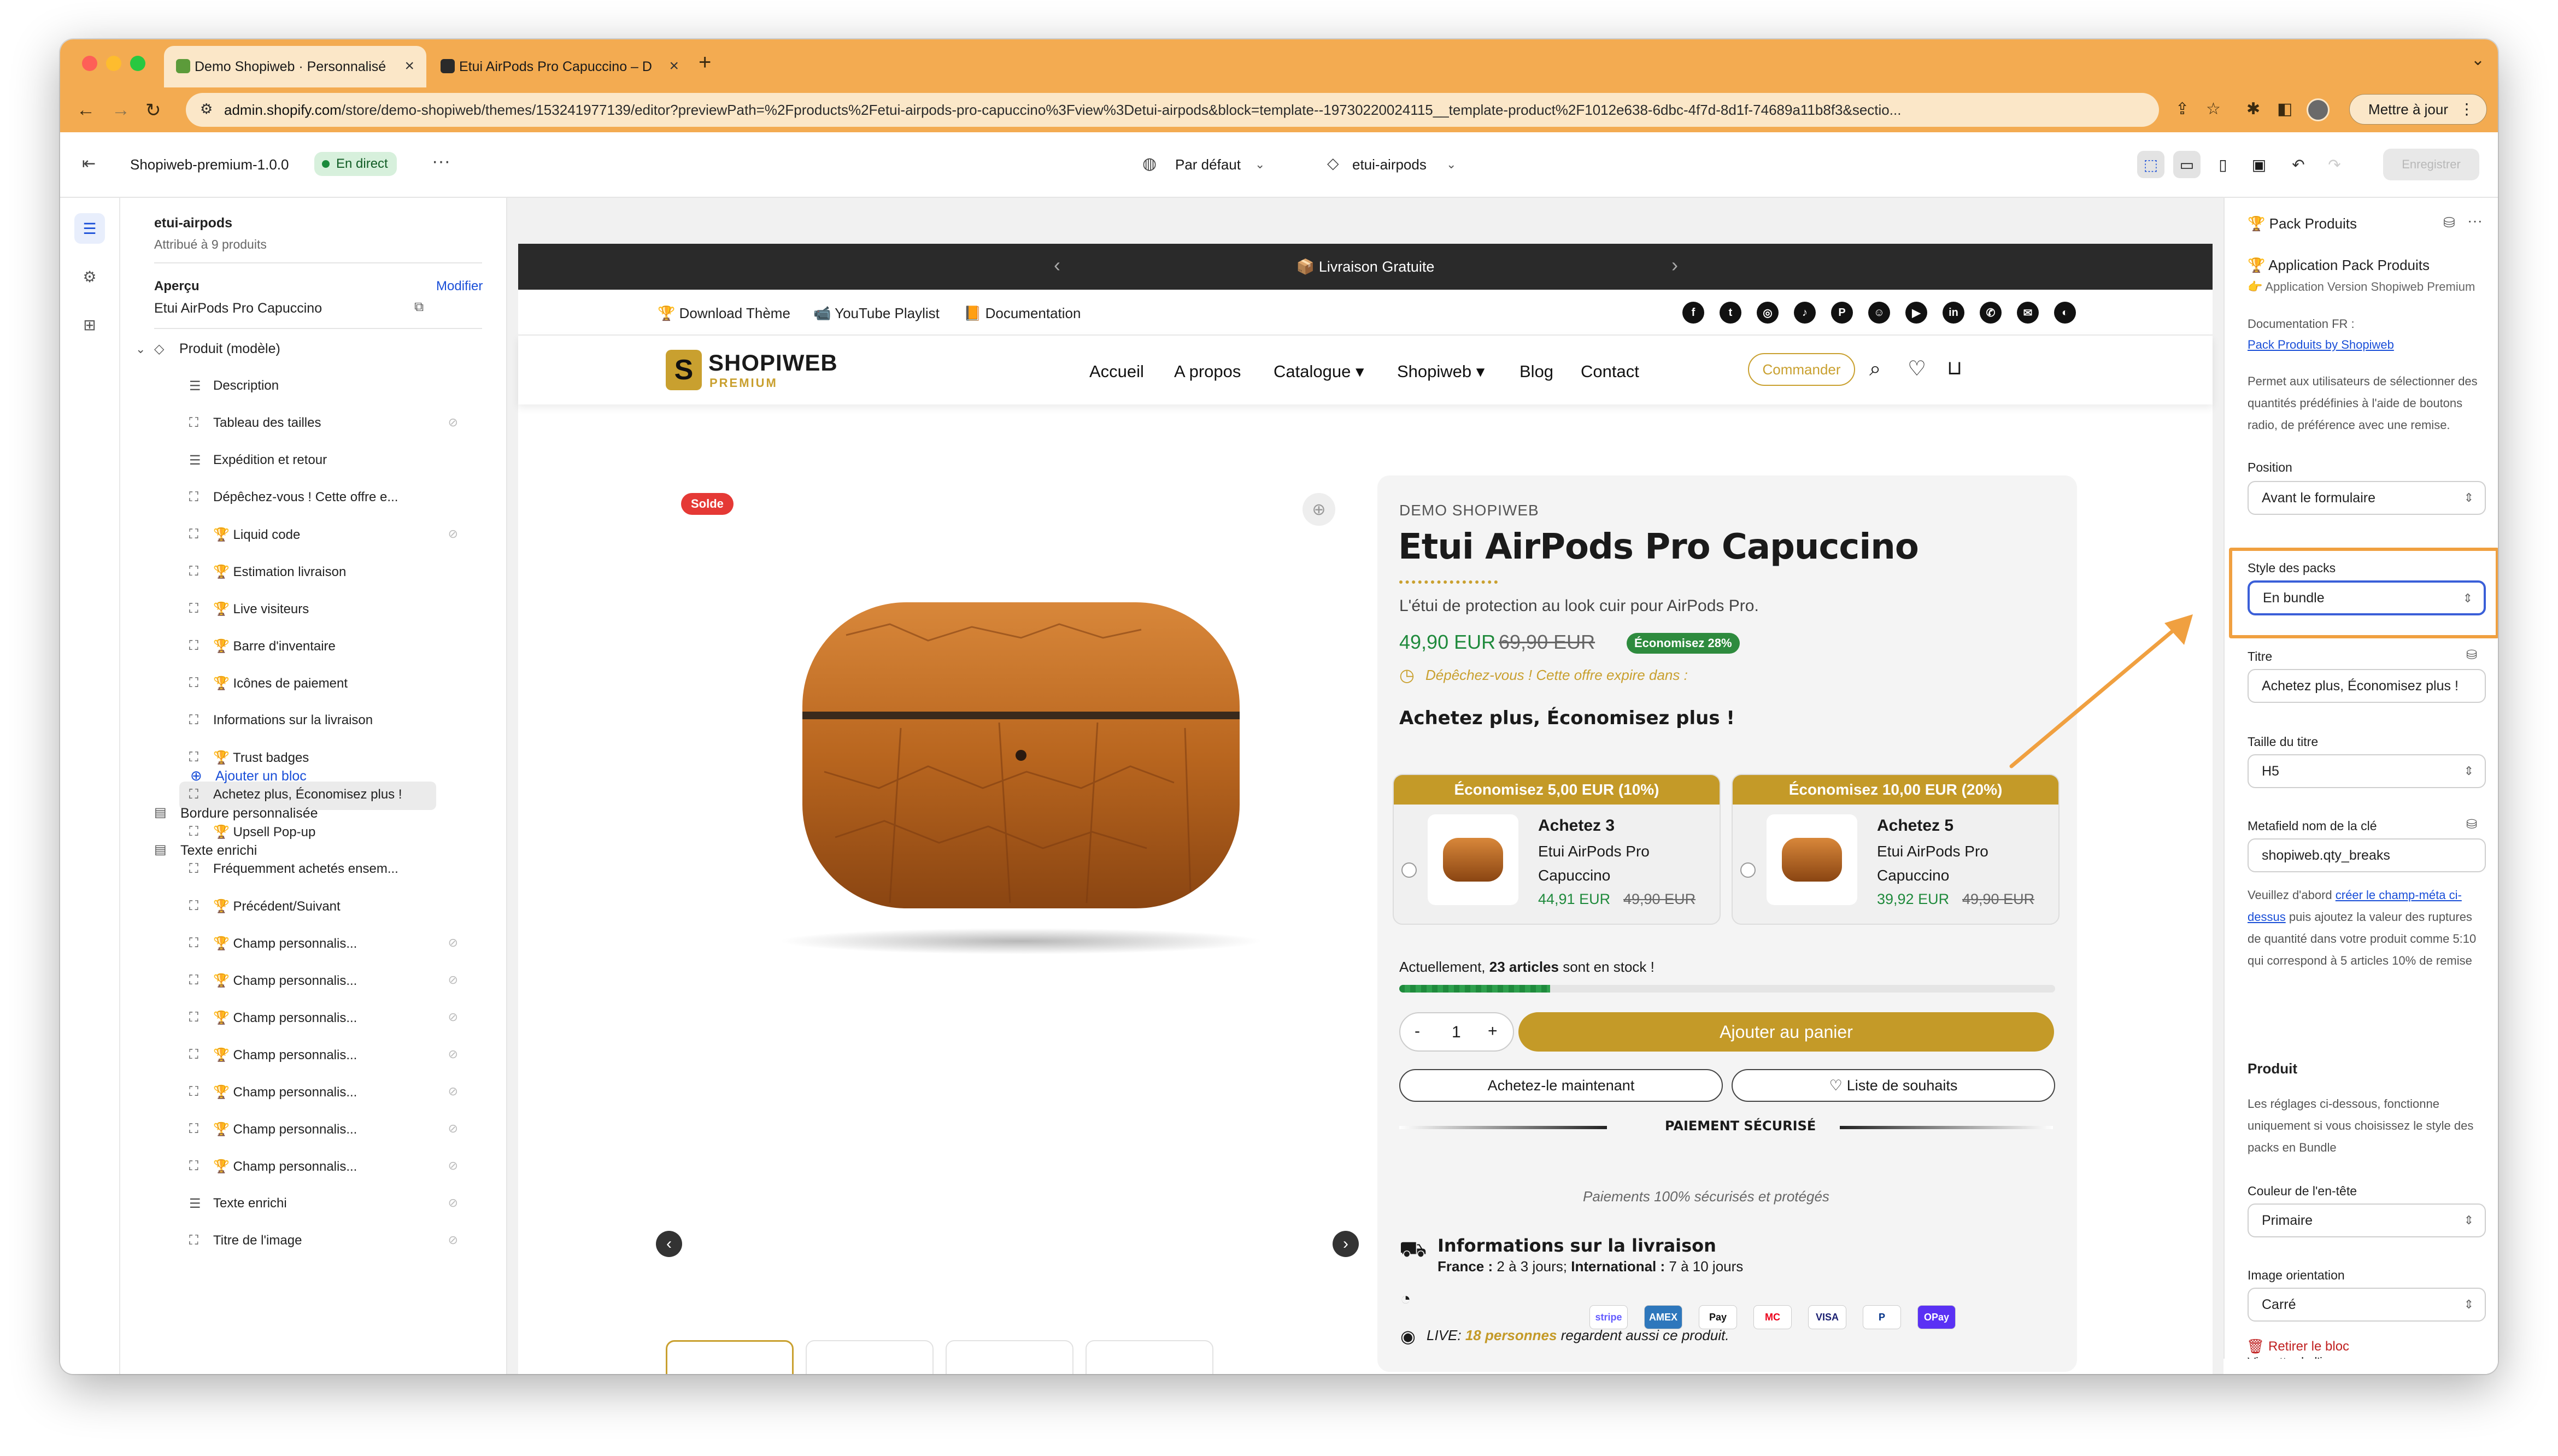  What do you see at coordinates (1319, 509) in the screenshot?
I see `zoom-icon: ⊕` at bounding box center [1319, 509].